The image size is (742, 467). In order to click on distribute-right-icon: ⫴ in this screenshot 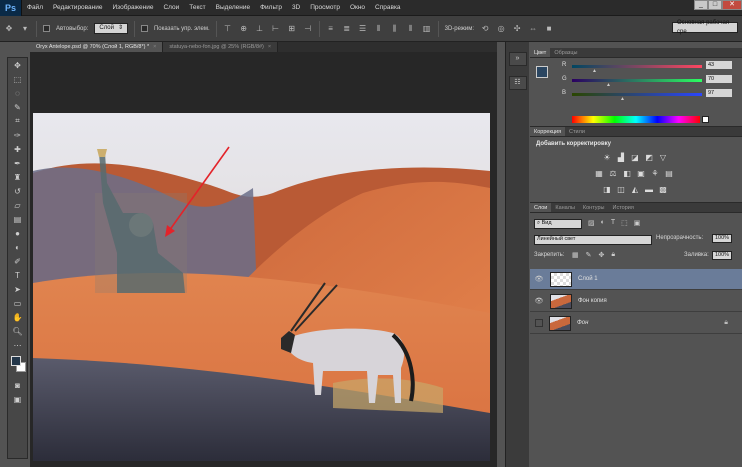, I will do `click(411, 29)`.